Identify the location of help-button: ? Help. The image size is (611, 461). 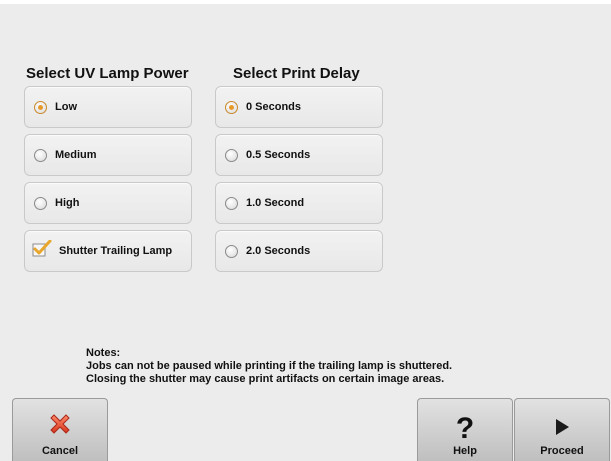
(465, 429).